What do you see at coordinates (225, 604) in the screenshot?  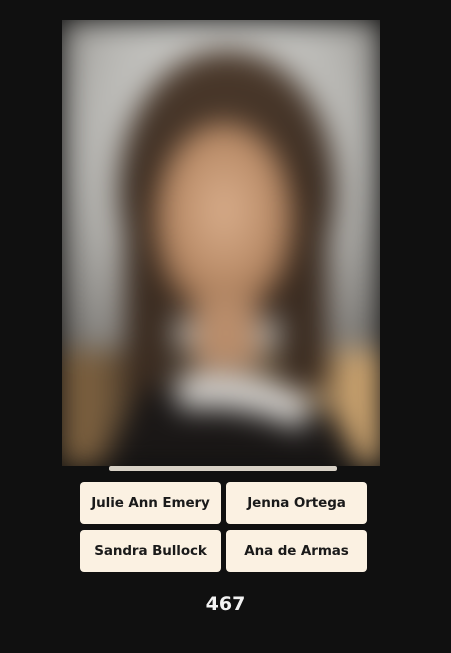 I see `score-display: 467` at bounding box center [225, 604].